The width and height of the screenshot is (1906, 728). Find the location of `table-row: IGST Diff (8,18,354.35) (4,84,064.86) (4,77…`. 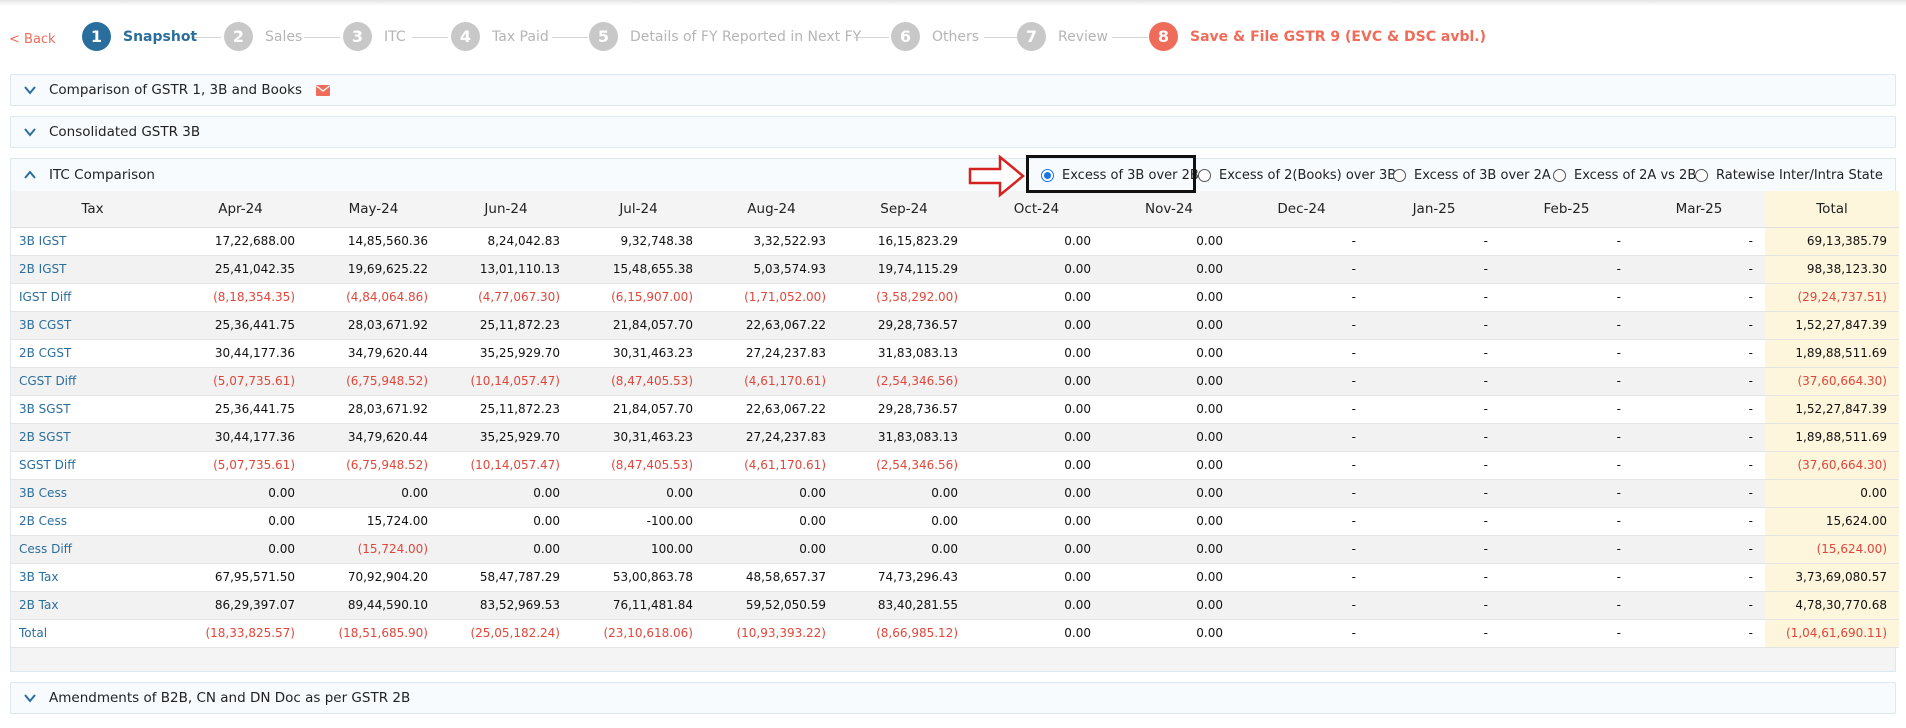

table-row: IGST Diff (8,18,354.35) (4,84,064.86) (4,77… is located at coordinates (955, 297).